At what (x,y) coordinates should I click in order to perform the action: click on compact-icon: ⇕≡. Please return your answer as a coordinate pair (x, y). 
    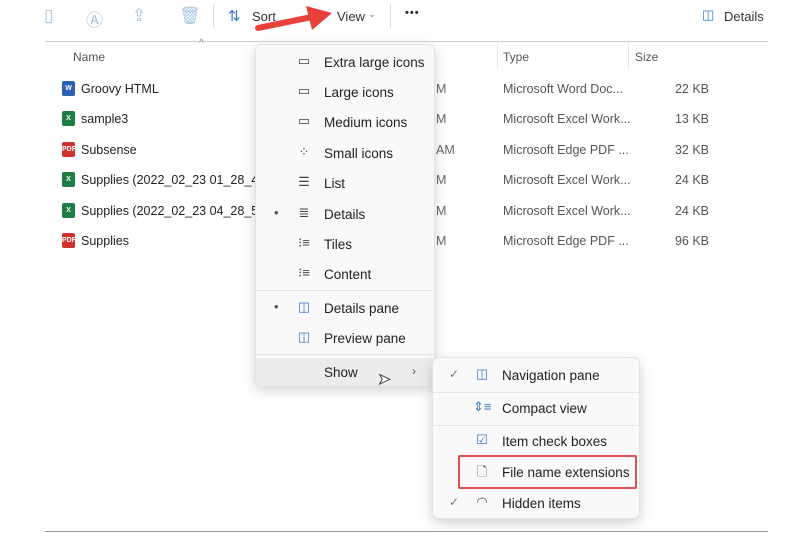
    Looking at the image, I should click on (482, 406).